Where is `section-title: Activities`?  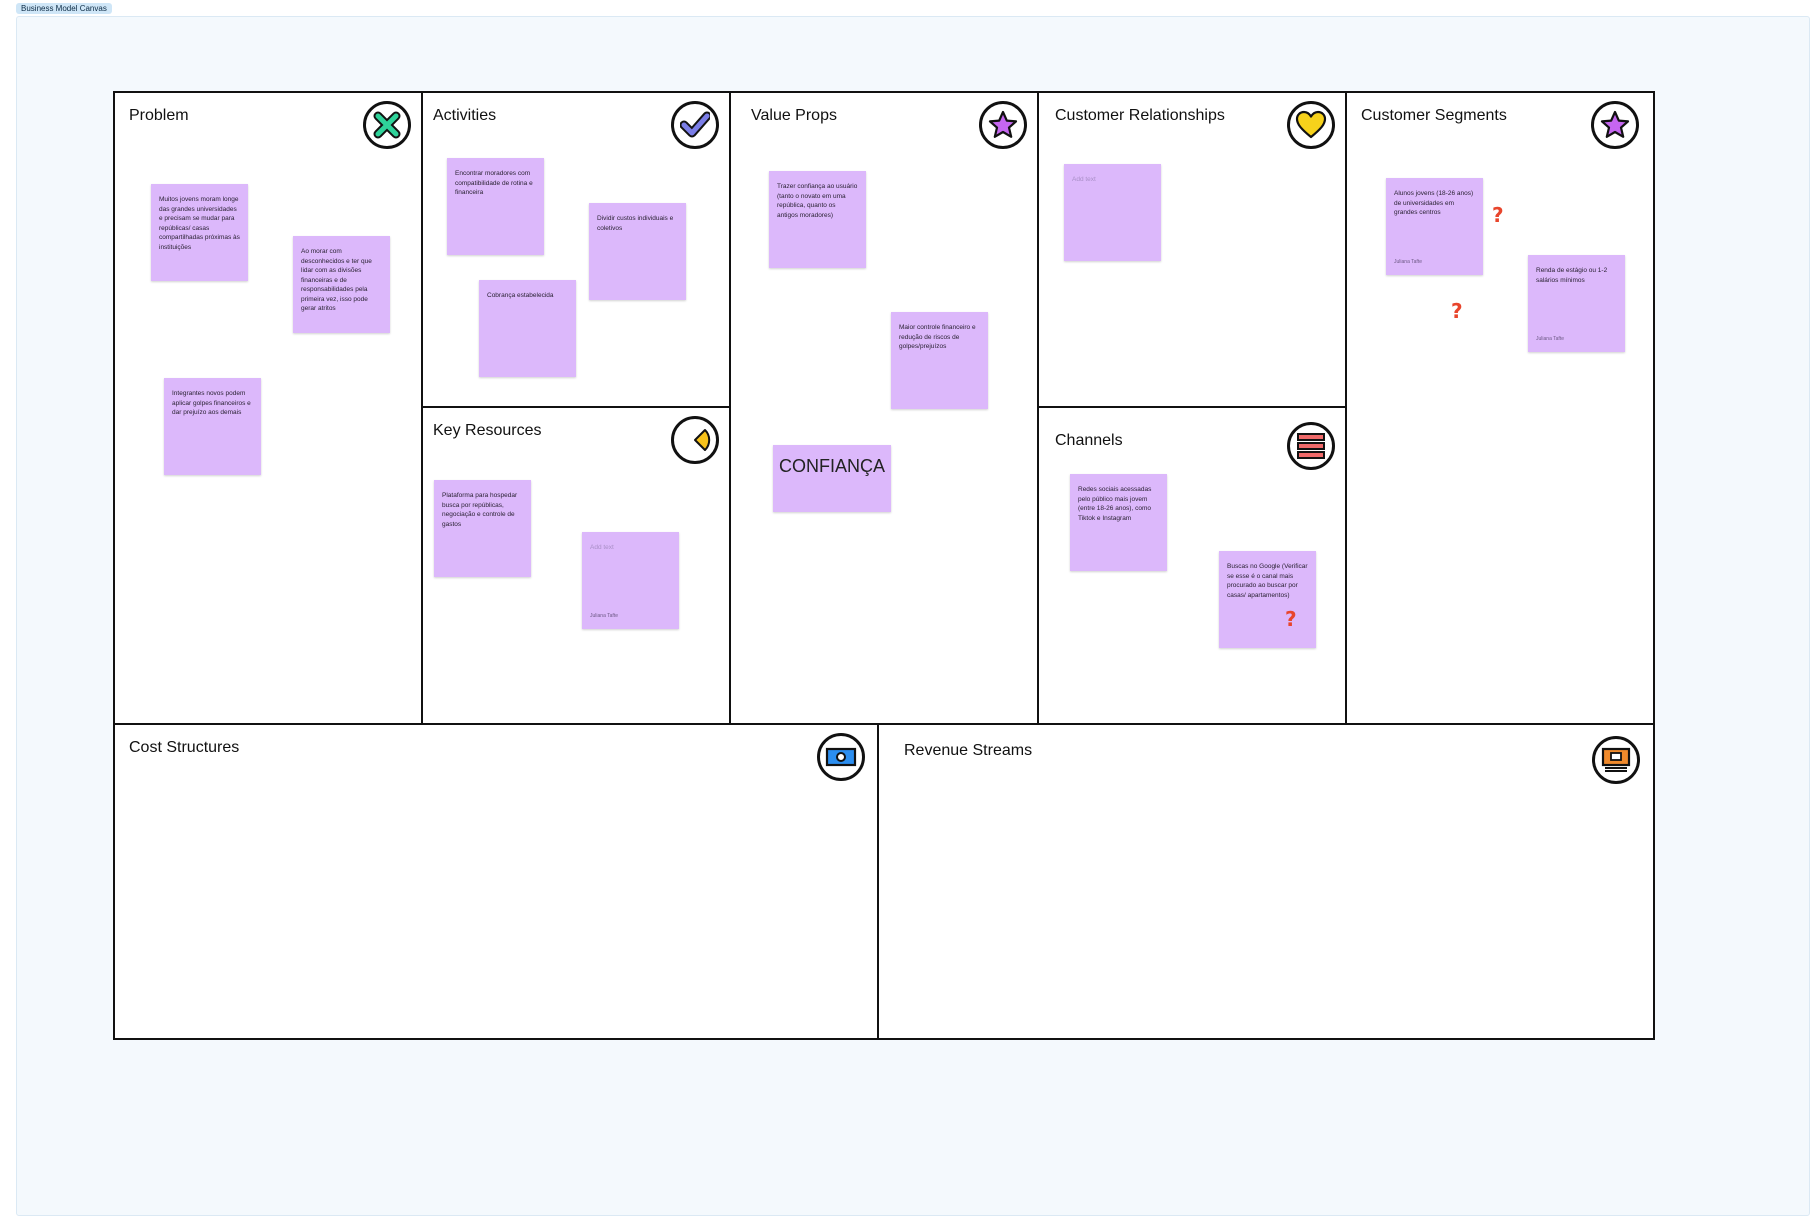 section-title: Activities is located at coordinates (465, 115).